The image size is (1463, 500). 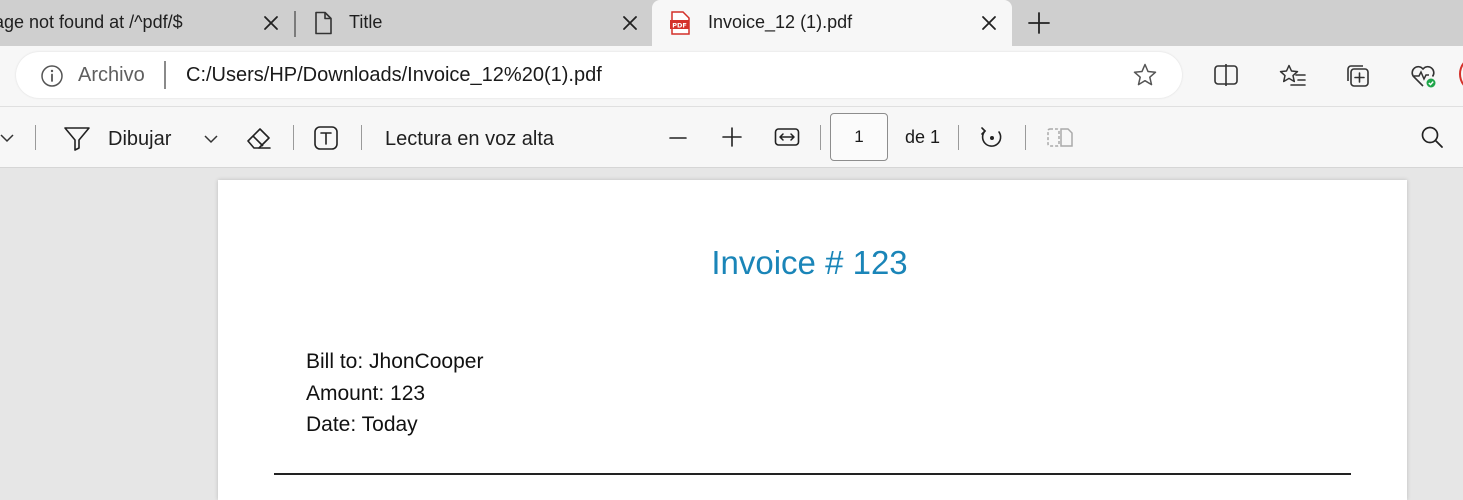 I want to click on collections-icon, so click(x=1358, y=76).